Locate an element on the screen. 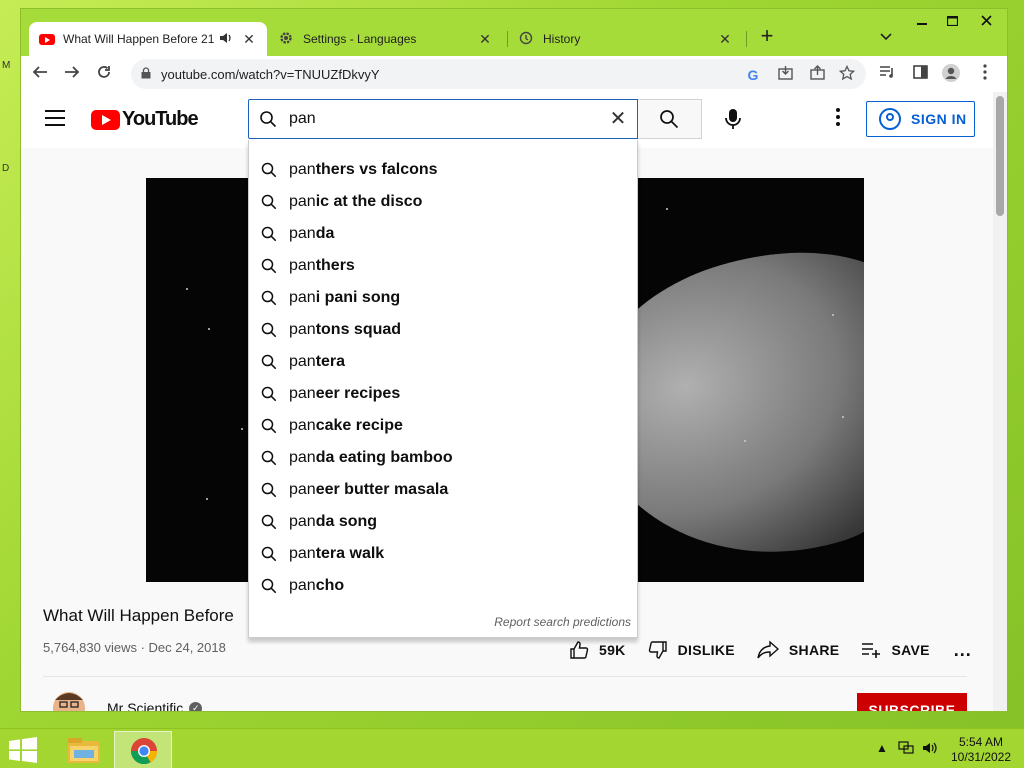 Image resolution: width=1024 pixels, height=768 pixels. search-button is located at coordinates (670, 119).